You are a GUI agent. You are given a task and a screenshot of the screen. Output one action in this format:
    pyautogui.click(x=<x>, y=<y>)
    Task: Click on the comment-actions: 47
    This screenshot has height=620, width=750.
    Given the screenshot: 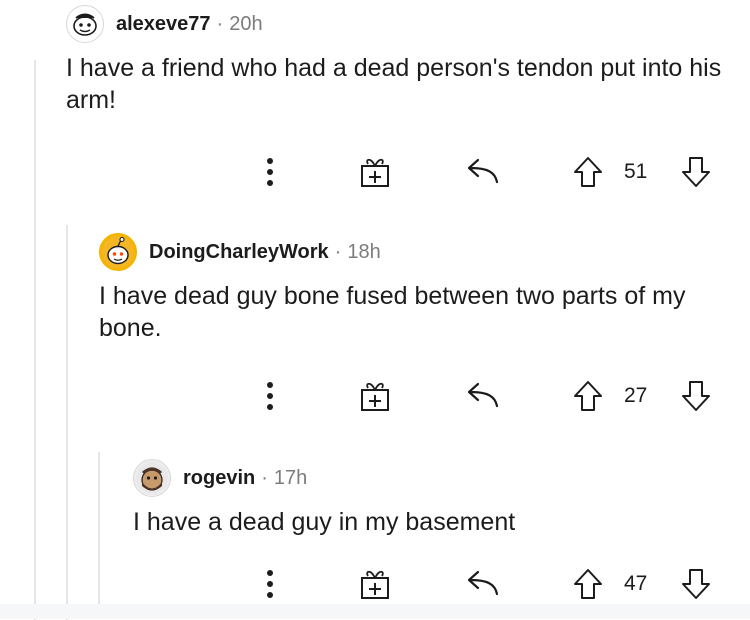 What is the action you would take?
    pyautogui.click(x=375, y=584)
    